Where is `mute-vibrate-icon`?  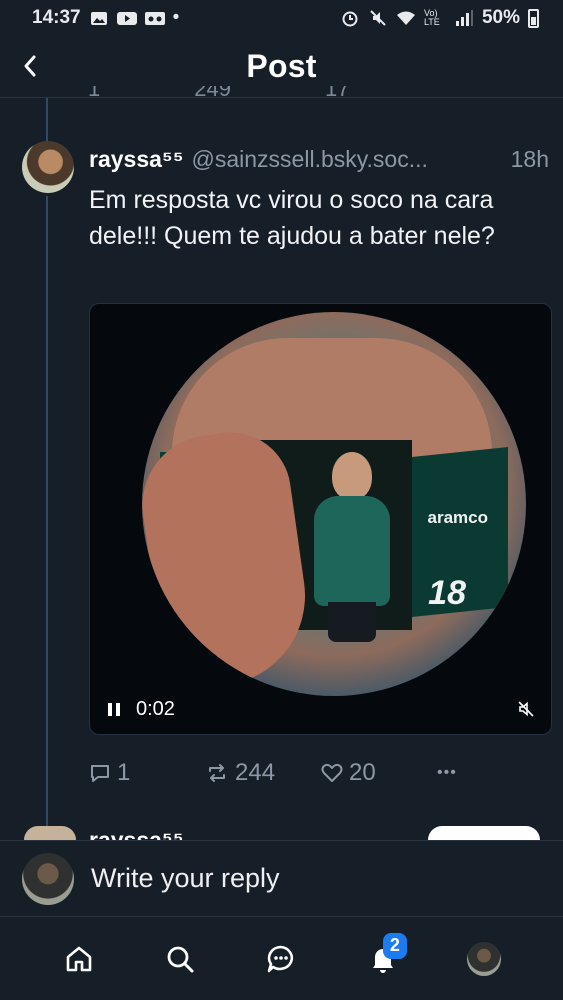 mute-vibrate-icon is located at coordinates (378, 18).